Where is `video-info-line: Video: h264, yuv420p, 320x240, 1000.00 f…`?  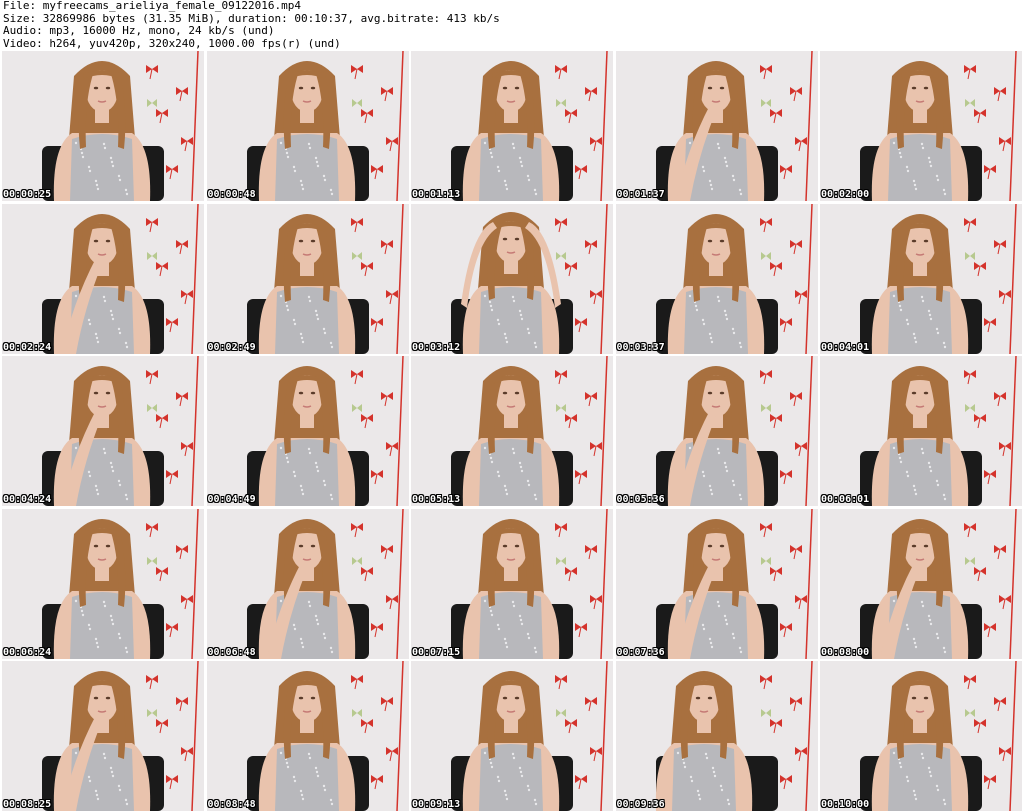 video-info-line: Video: h264, yuv420p, 320x240, 1000.00 f… is located at coordinates (172, 43).